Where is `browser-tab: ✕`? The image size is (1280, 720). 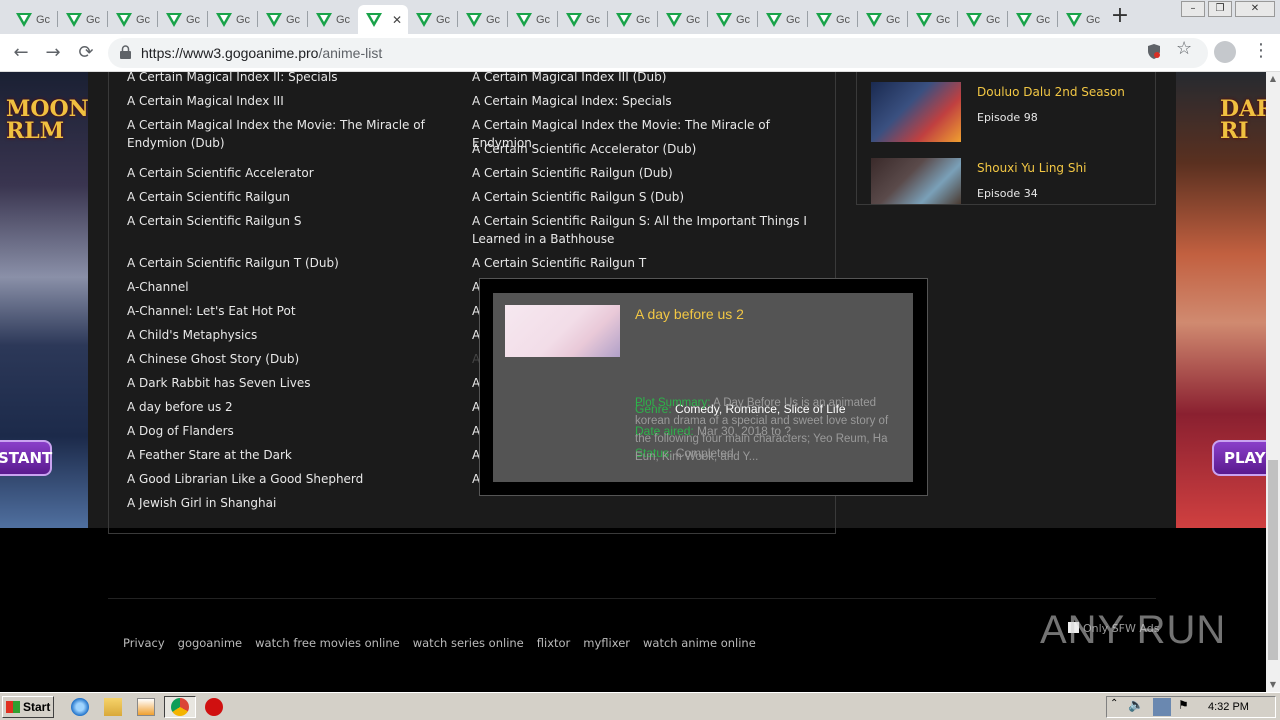 browser-tab: ✕ is located at coordinates (383, 19).